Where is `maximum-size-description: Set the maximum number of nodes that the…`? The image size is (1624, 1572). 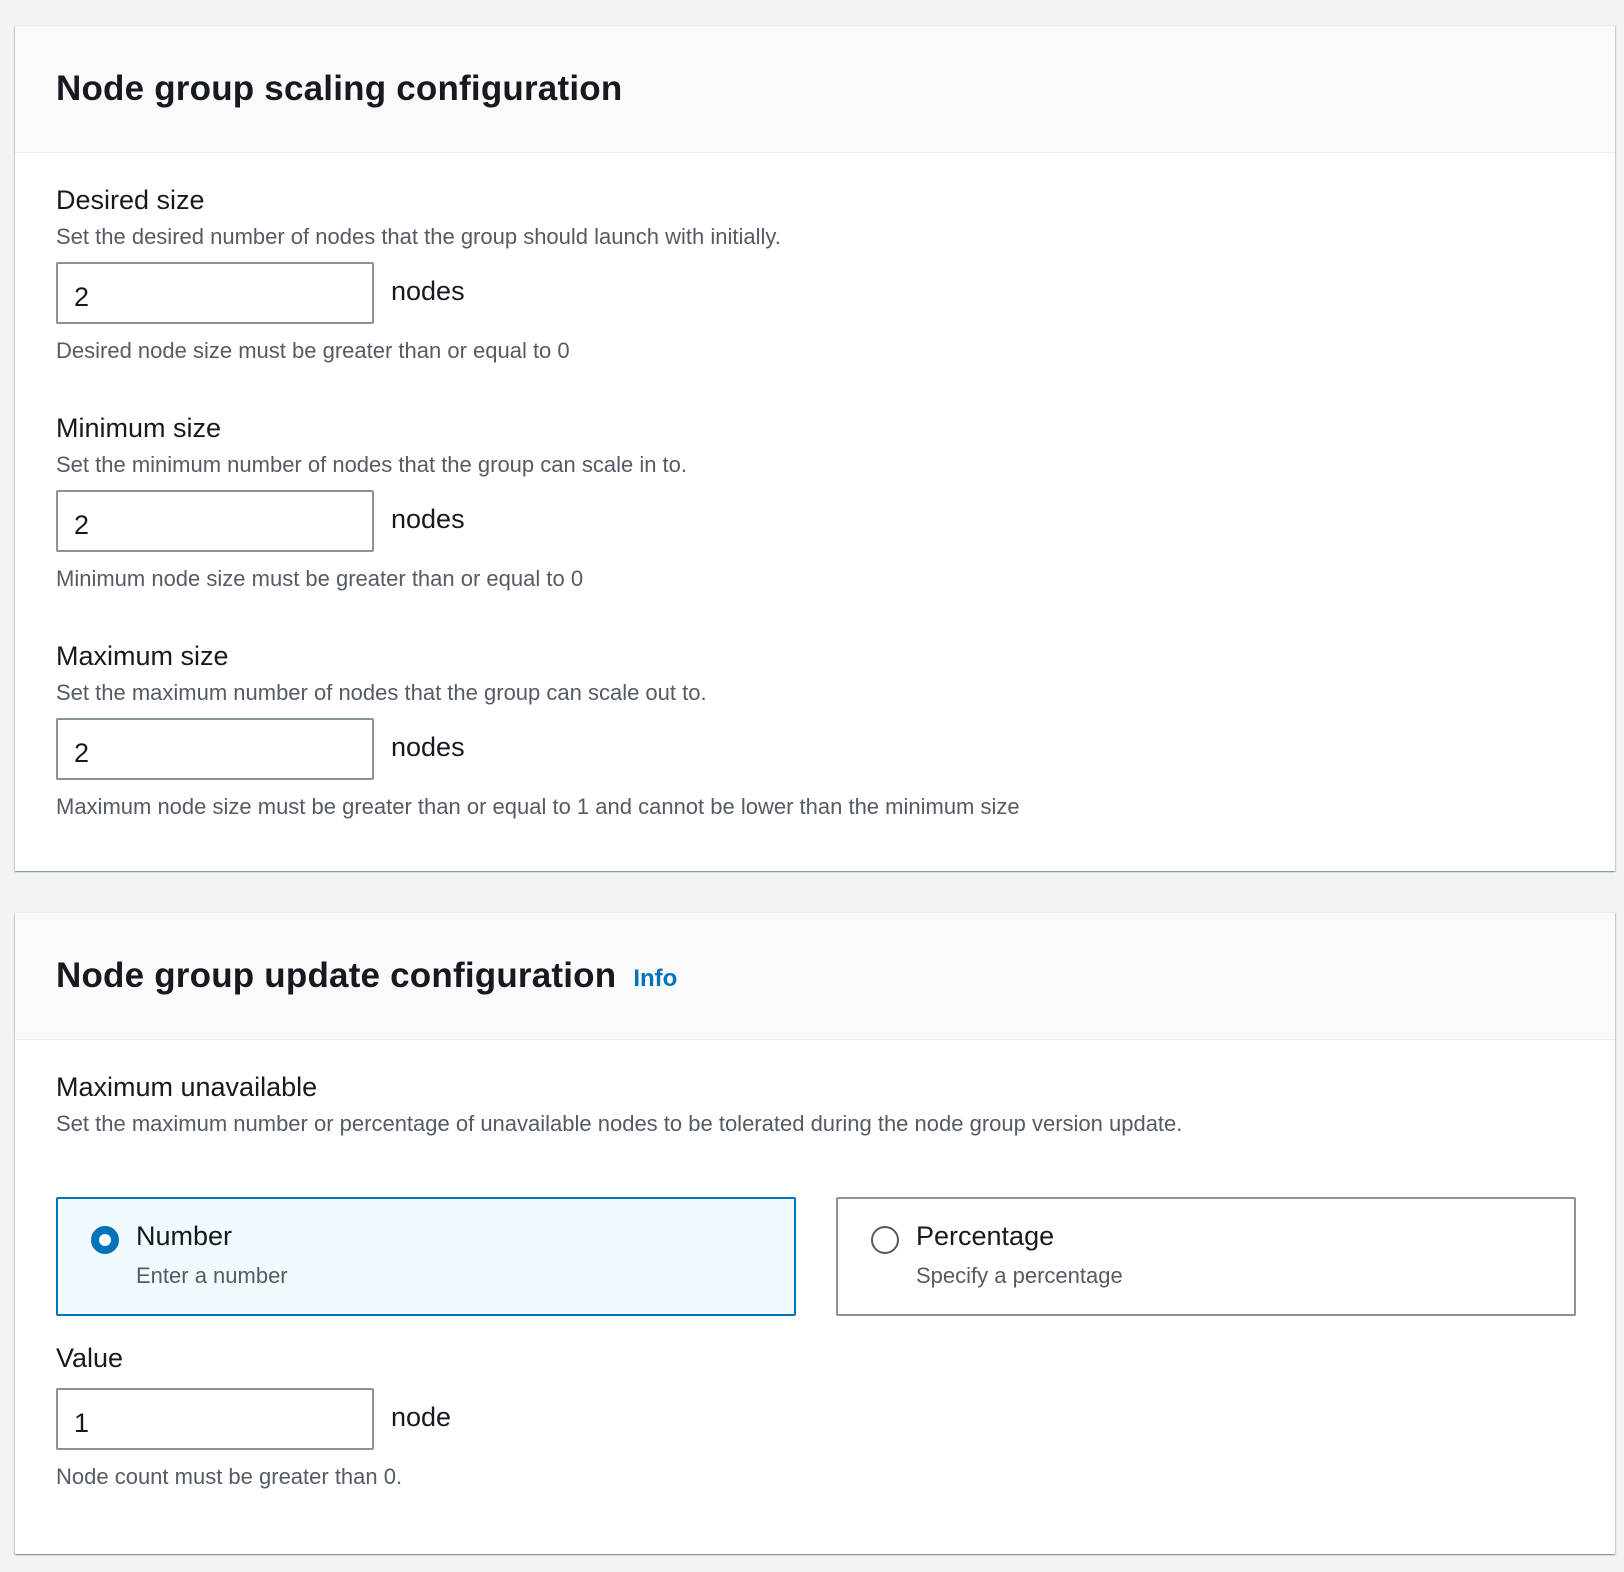
maximum-size-description: Set the maximum number of nodes that the… is located at coordinates (381, 692).